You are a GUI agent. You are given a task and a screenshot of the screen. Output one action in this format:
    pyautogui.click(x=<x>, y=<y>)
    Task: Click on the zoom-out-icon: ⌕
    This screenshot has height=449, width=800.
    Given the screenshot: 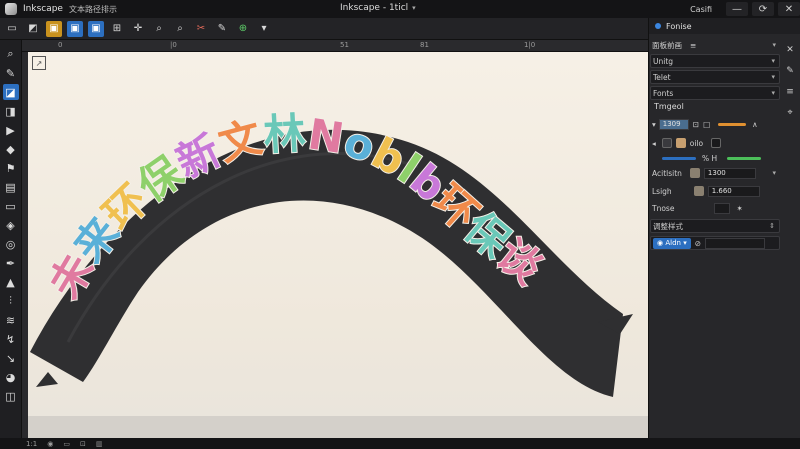 What is the action you would take?
    pyautogui.click(x=180, y=29)
    